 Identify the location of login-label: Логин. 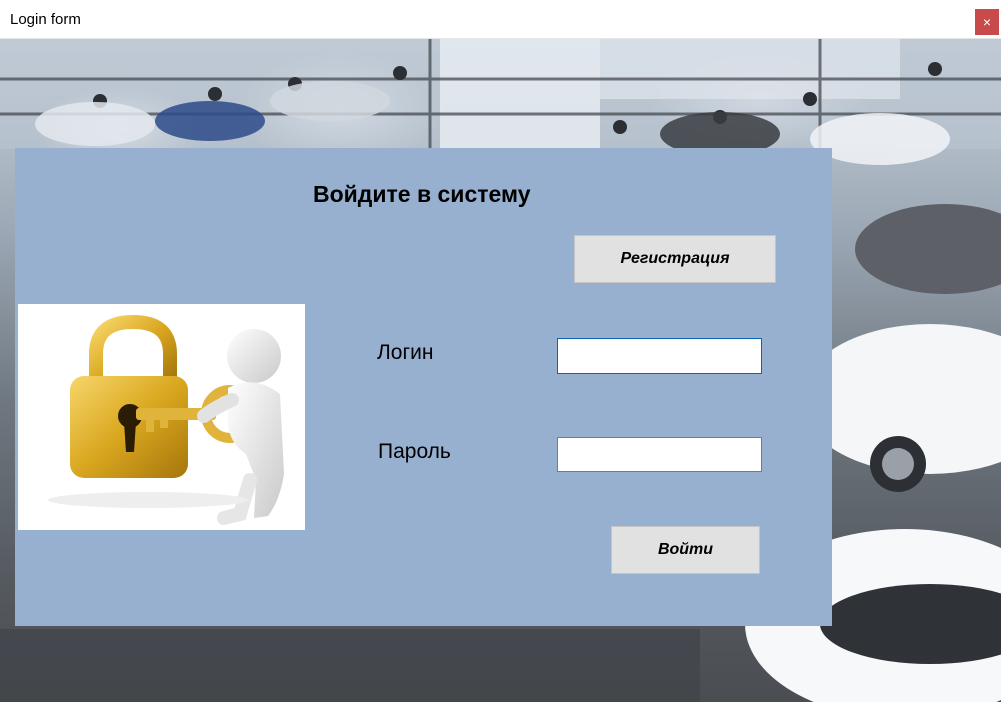
(405, 352).